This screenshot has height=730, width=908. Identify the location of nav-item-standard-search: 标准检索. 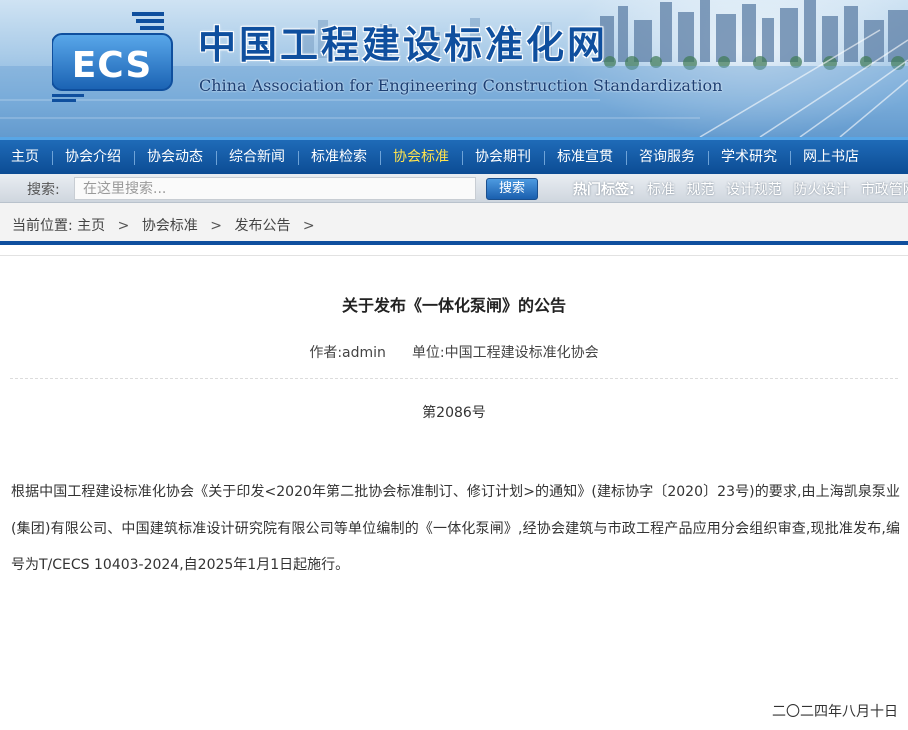
(339, 157).